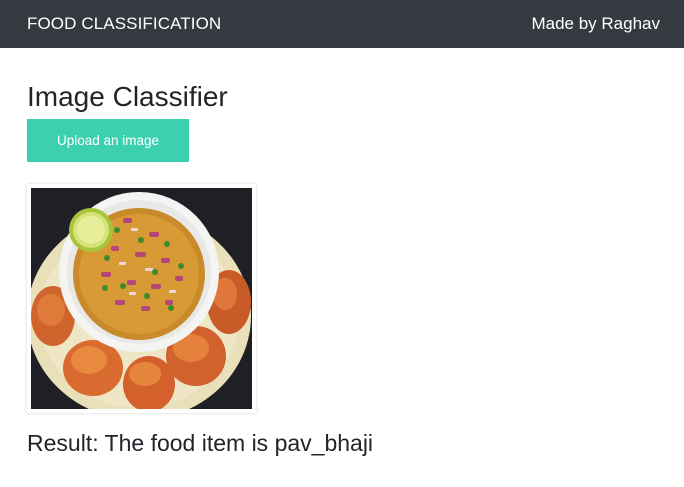  What do you see at coordinates (124, 24) in the screenshot?
I see `navbar-brand: FOOD CLASSIFICATION` at bounding box center [124, 24].